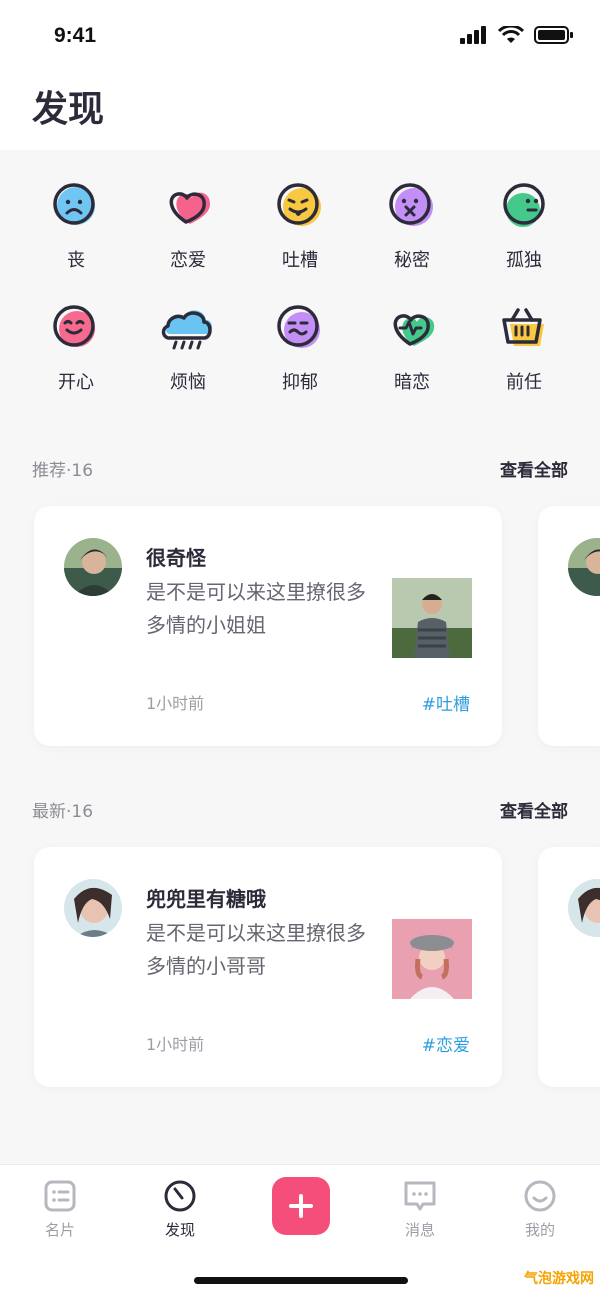 Image resolution: width=600 pixels, height=1299 pixels. What do you see at coordinates (540, 1196) in the screenshot?
I see `profile-icon` at bounding box center [540, 1196].